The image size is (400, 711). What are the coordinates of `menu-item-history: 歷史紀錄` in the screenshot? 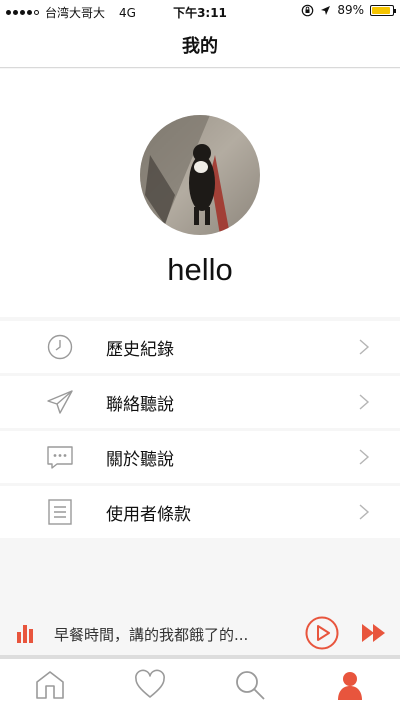 It's located at (200, 347).